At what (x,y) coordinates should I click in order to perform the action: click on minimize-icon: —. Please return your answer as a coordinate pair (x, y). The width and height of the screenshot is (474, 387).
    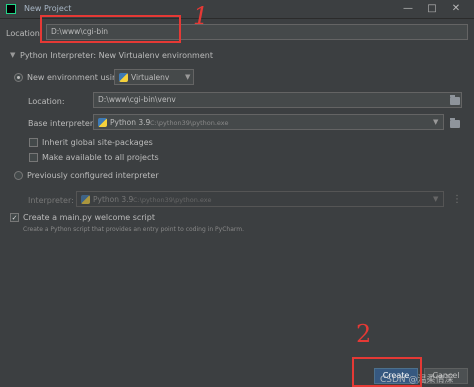
    Looking at the image, I should click on (408, 9).